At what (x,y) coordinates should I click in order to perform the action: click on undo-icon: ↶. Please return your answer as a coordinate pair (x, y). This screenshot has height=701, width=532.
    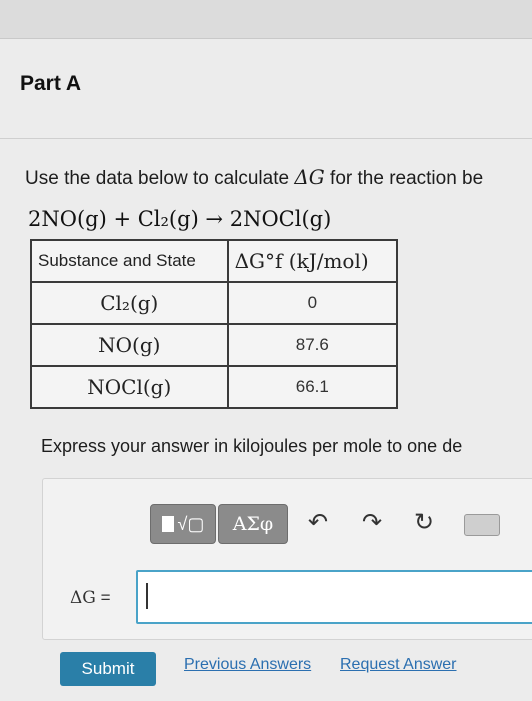
    Looking at the image, I should click on (318, 522).